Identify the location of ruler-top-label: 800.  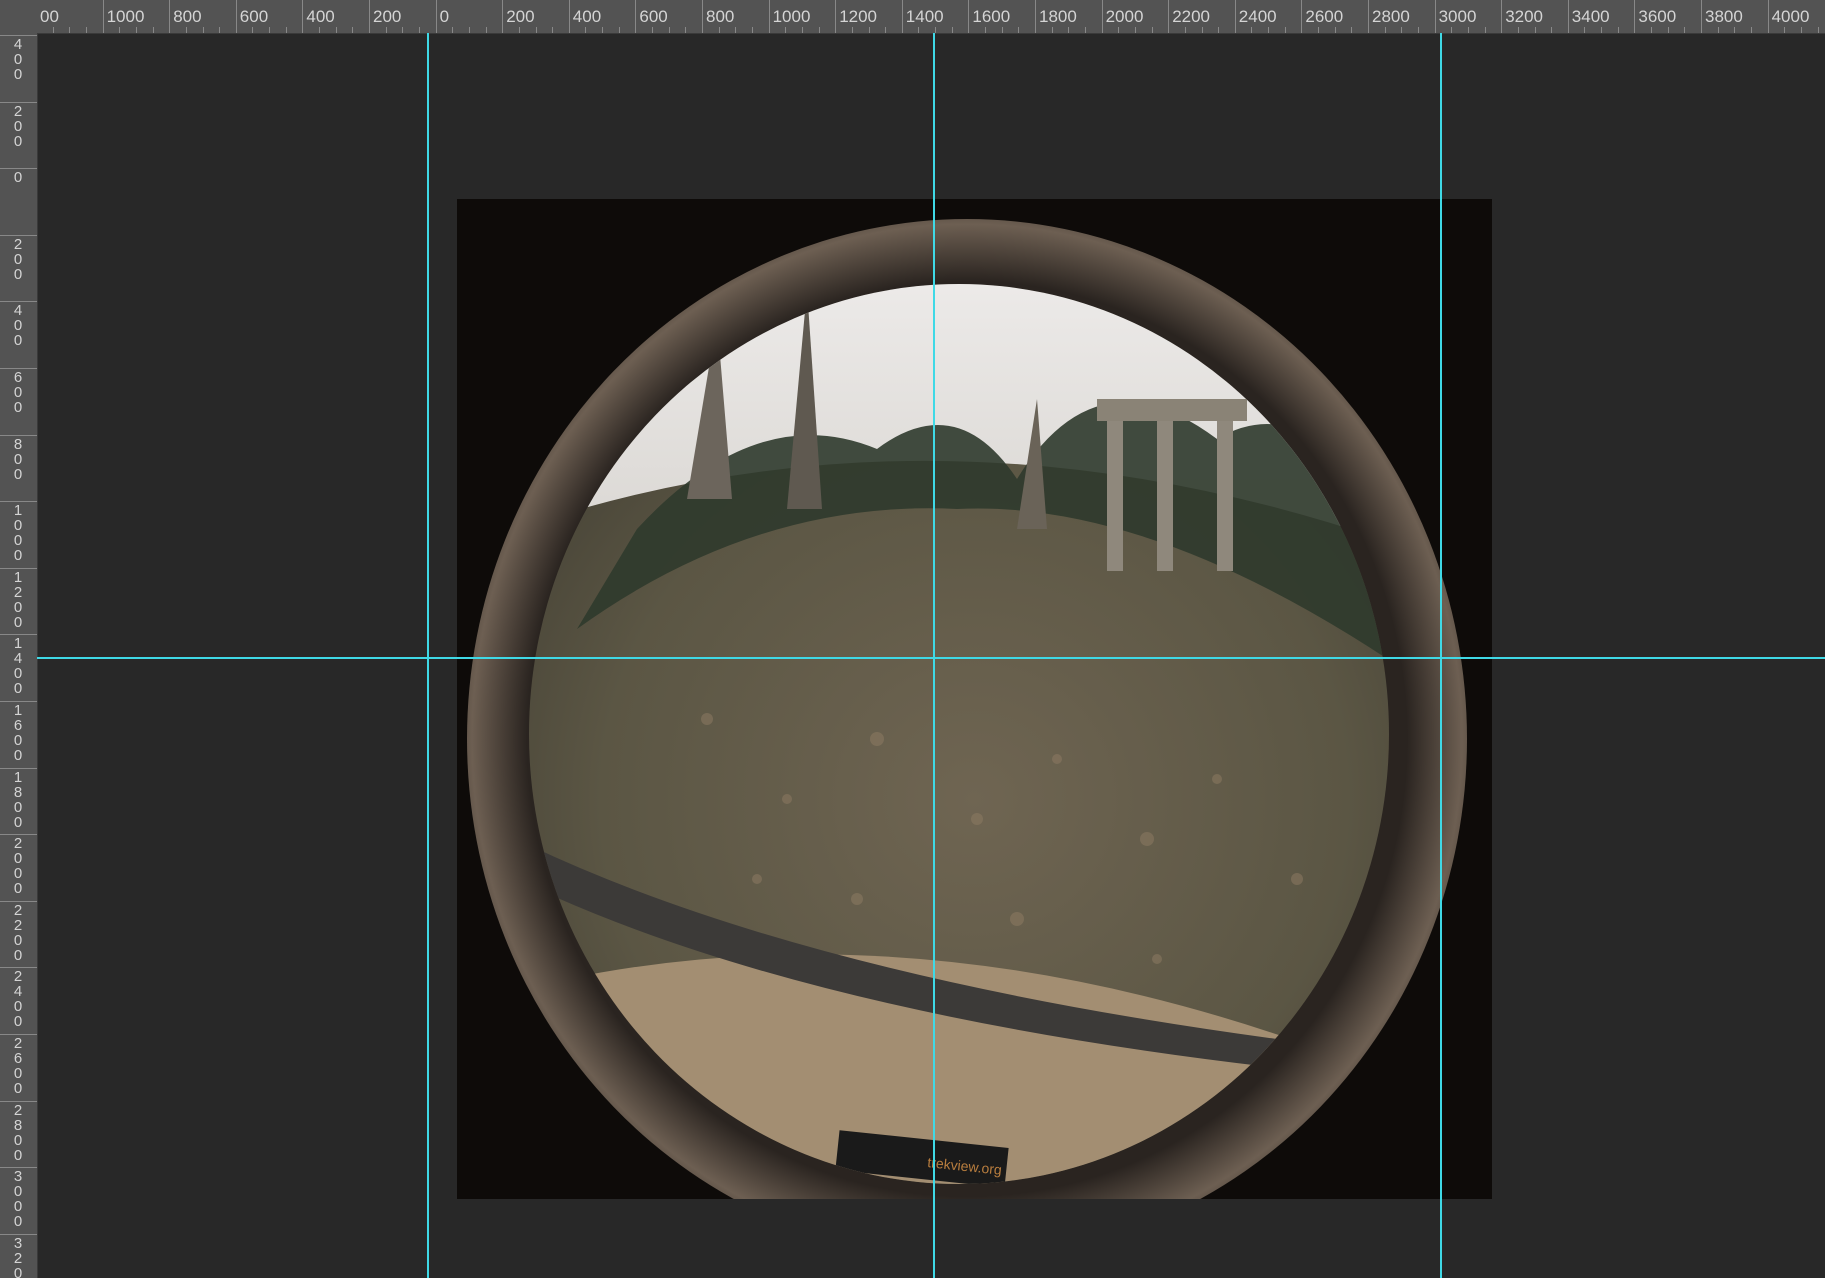
(720, 16).